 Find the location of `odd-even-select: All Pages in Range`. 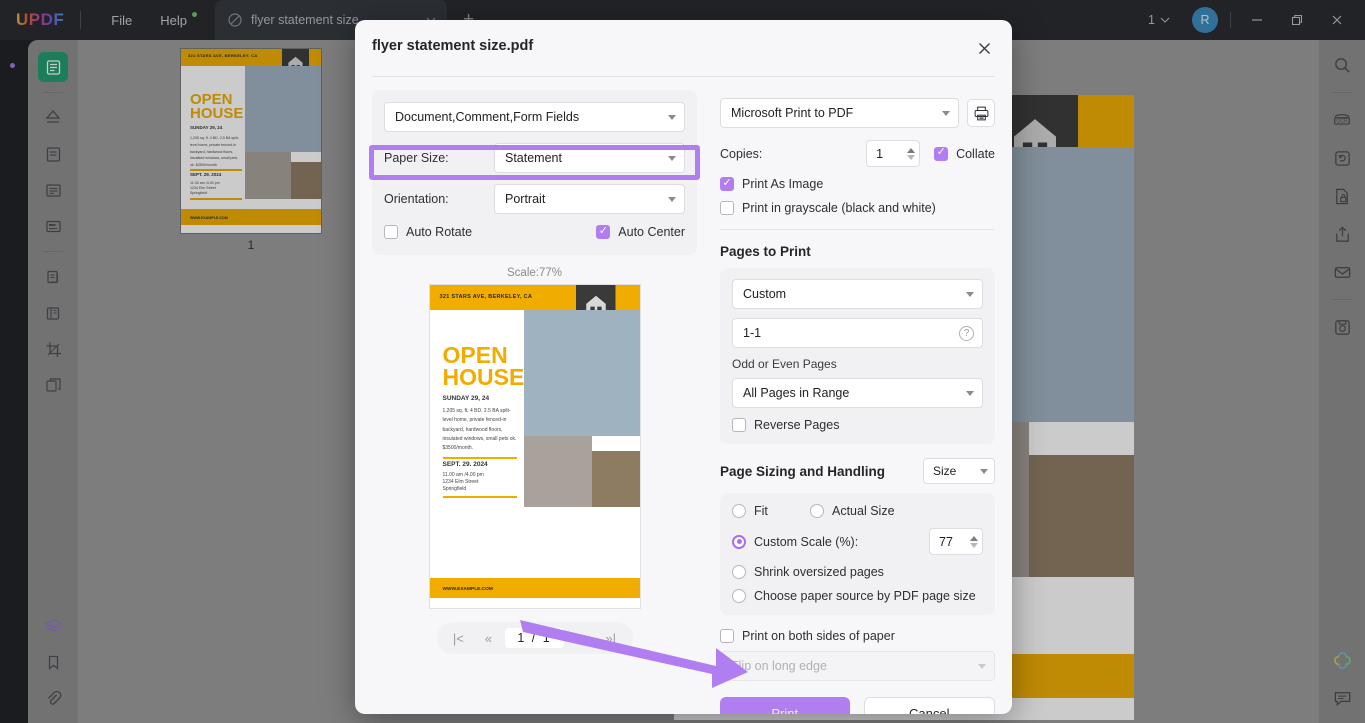

odd-even-select: All Pages in Range is located at coordinates (857, 393).